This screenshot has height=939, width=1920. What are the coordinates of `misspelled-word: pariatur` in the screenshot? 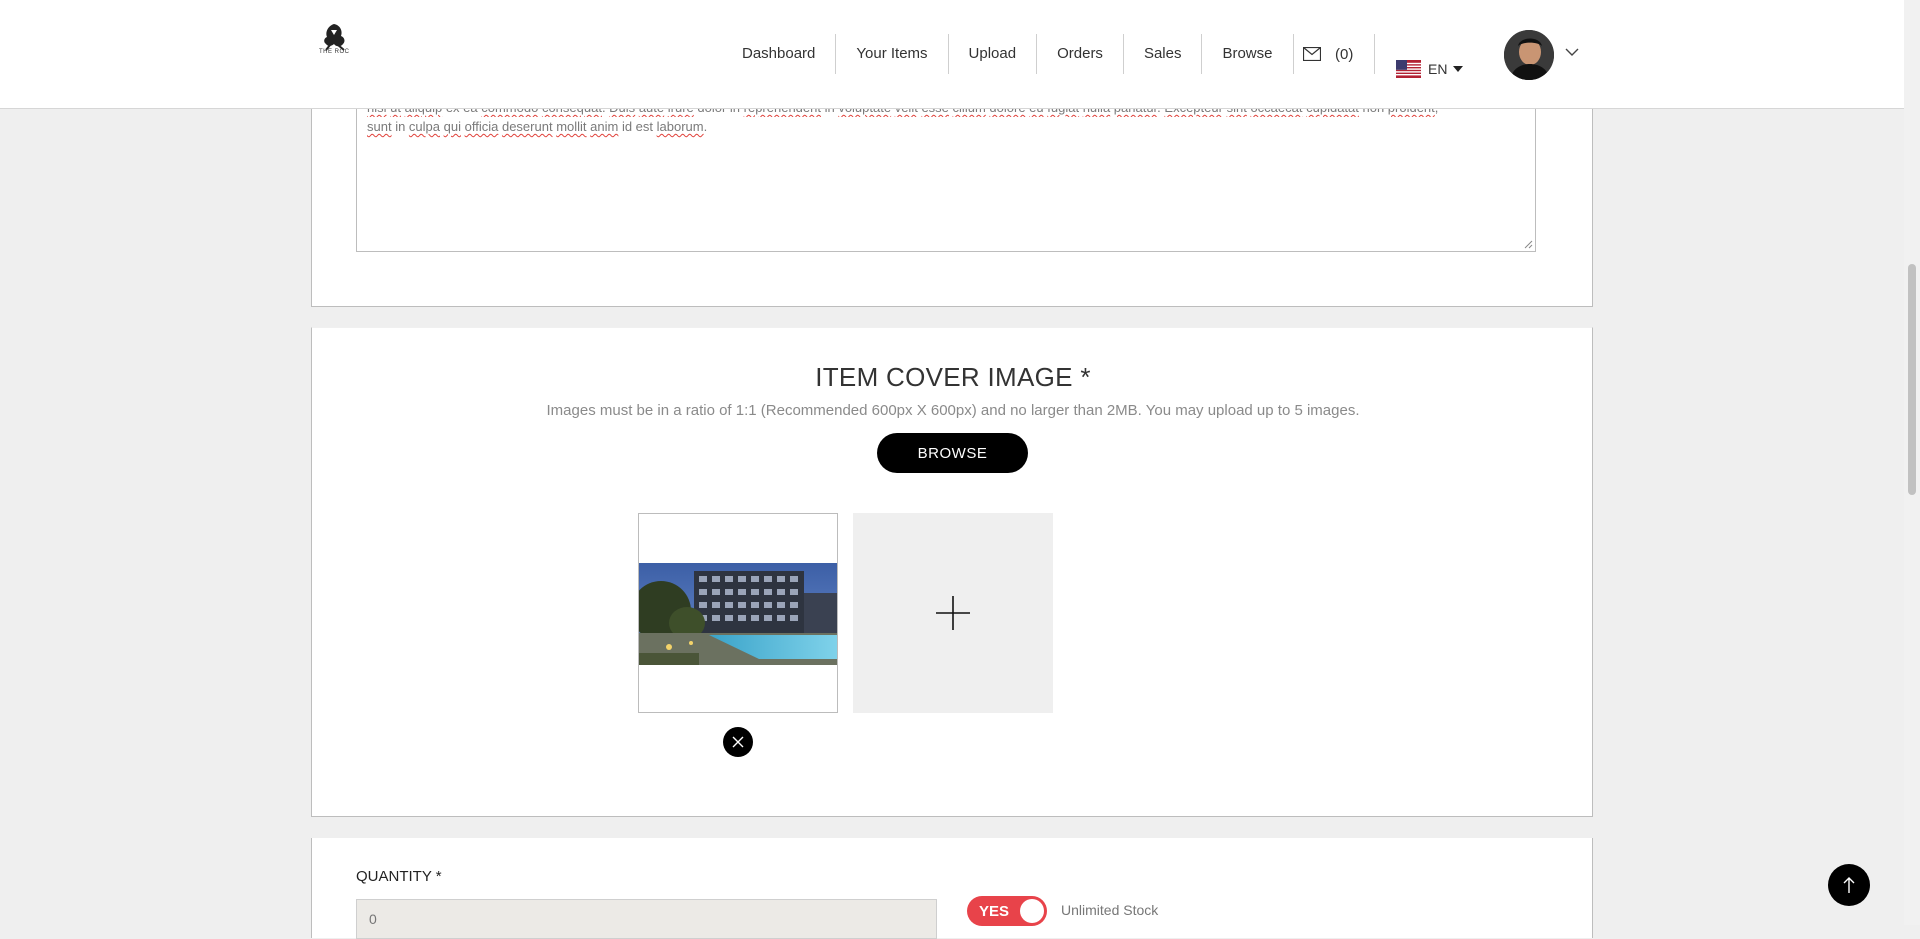 It's located at (1135, 111).